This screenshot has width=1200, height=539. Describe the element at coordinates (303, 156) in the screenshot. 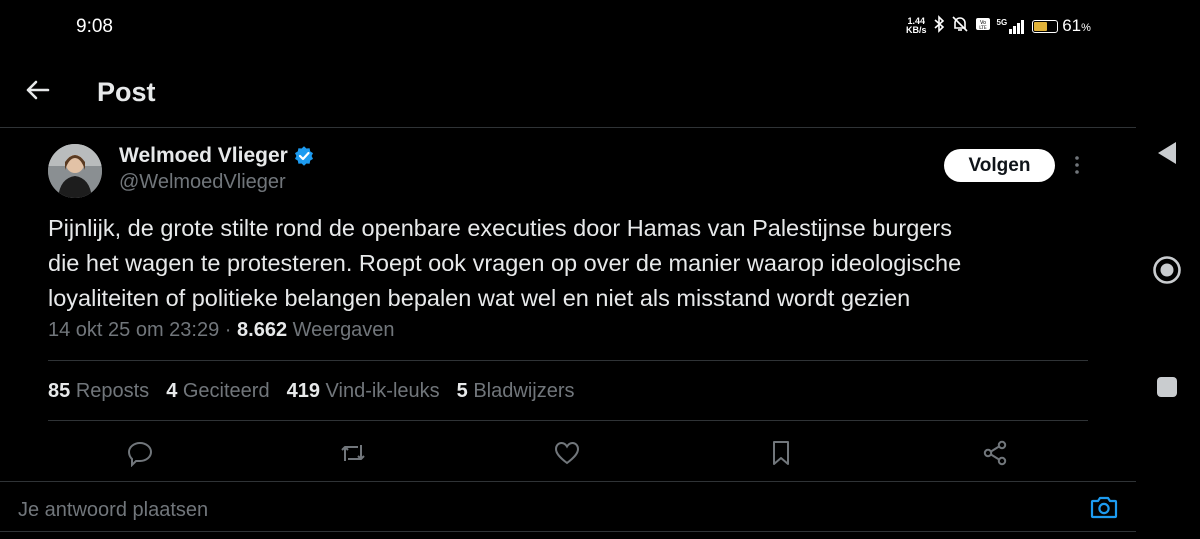

I see `verified-badge-icon` at that location.